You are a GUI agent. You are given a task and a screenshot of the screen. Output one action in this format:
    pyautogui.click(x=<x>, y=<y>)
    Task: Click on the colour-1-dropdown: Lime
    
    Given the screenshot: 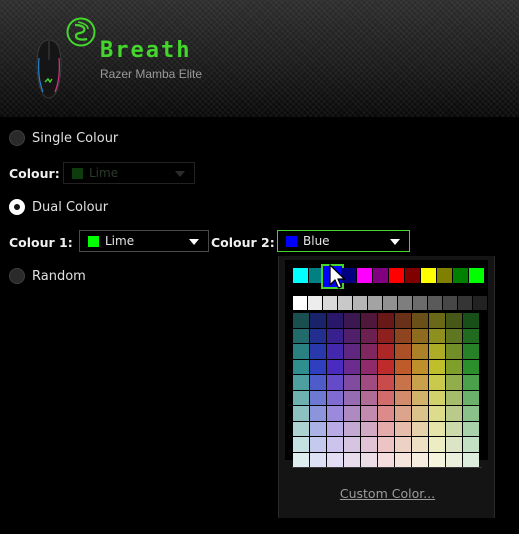 What is the action you would take?
    pyautogui.click(x=144, y=241)
    